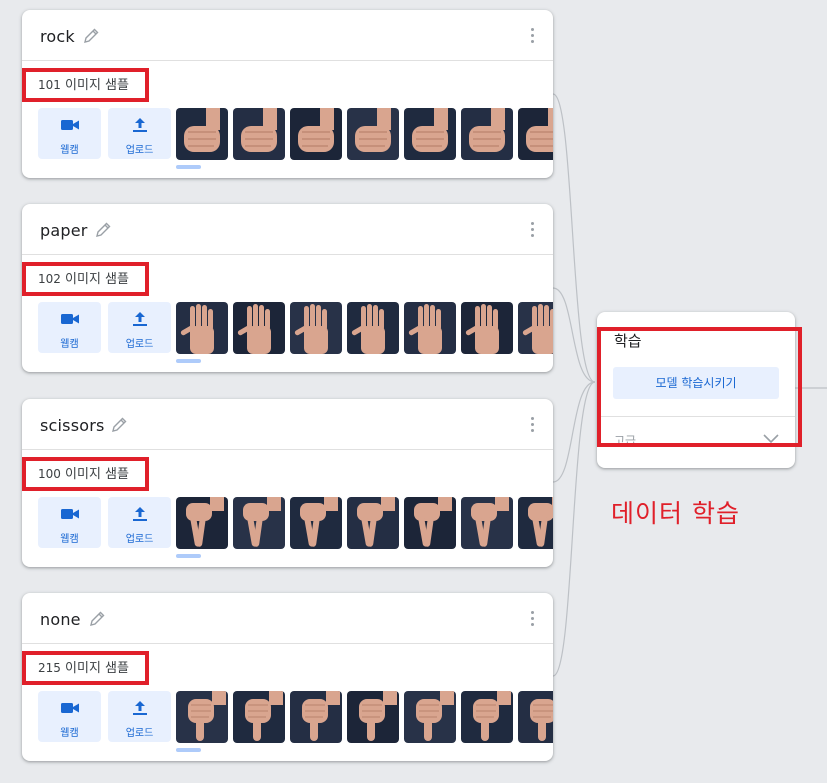 Image resolution: width=827 pixels, height=783 pixels. Describe the element at coordinates (49, 279) in the screenshot. I see `sample-count: 102` at that location.